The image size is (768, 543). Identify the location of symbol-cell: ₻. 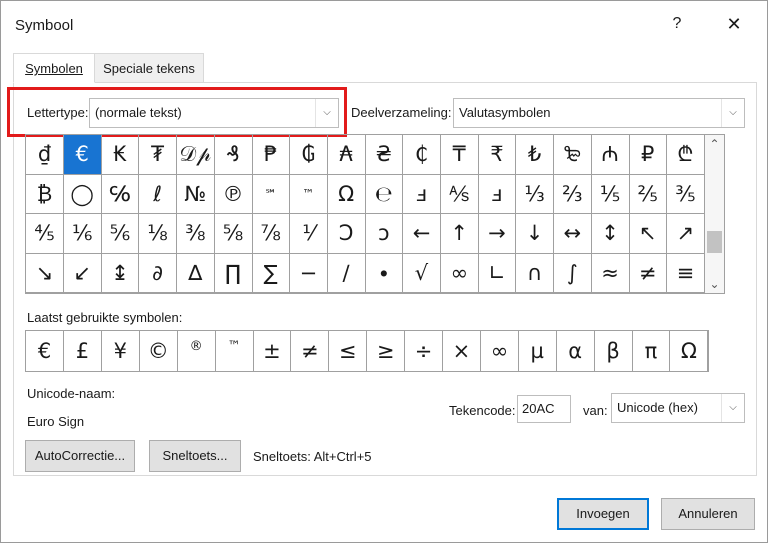
(572, 155).